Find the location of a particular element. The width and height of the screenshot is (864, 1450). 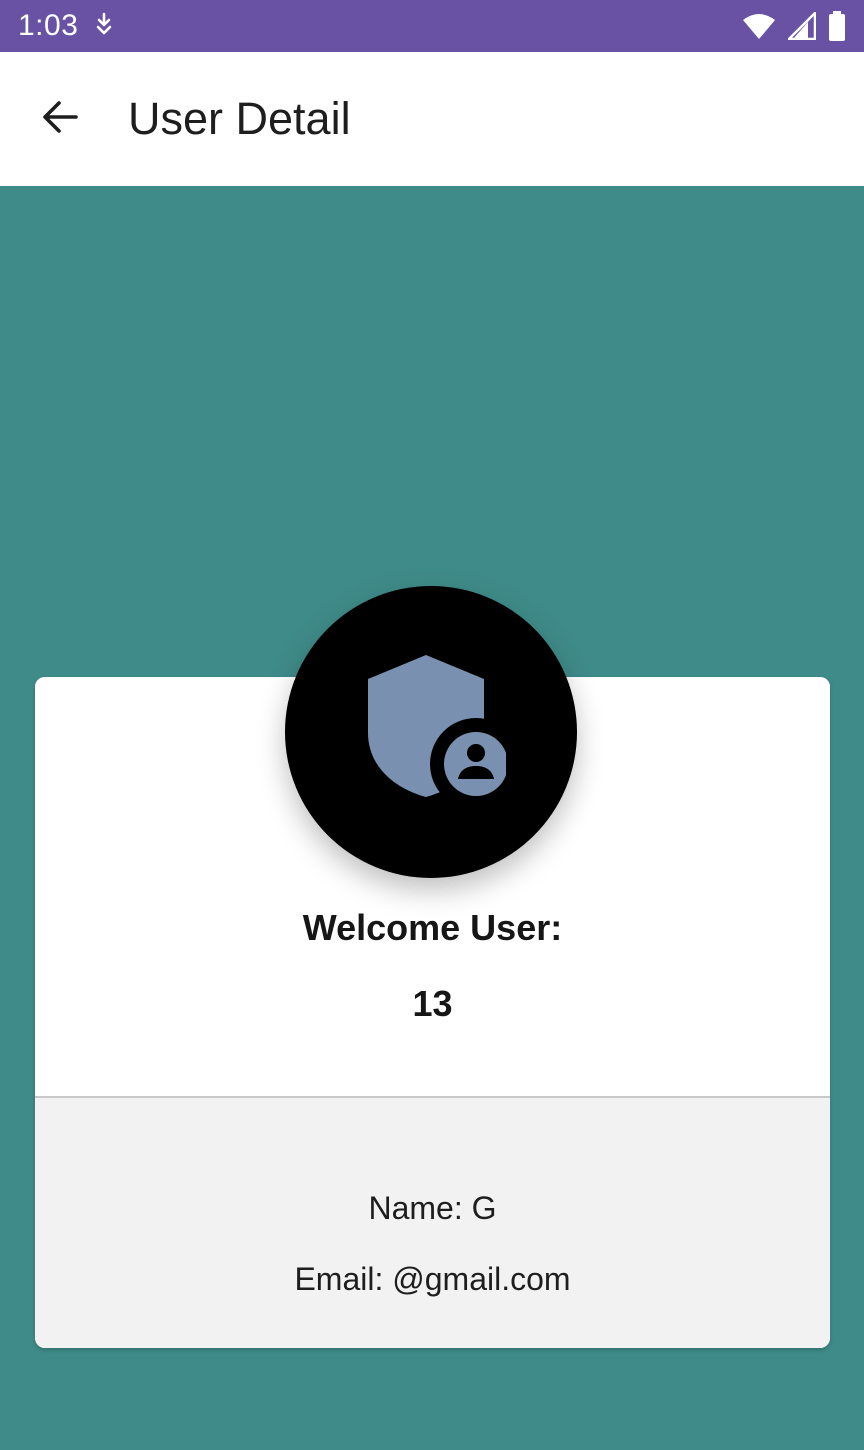

arrow-back-icon is located at coordinates (60, 119).